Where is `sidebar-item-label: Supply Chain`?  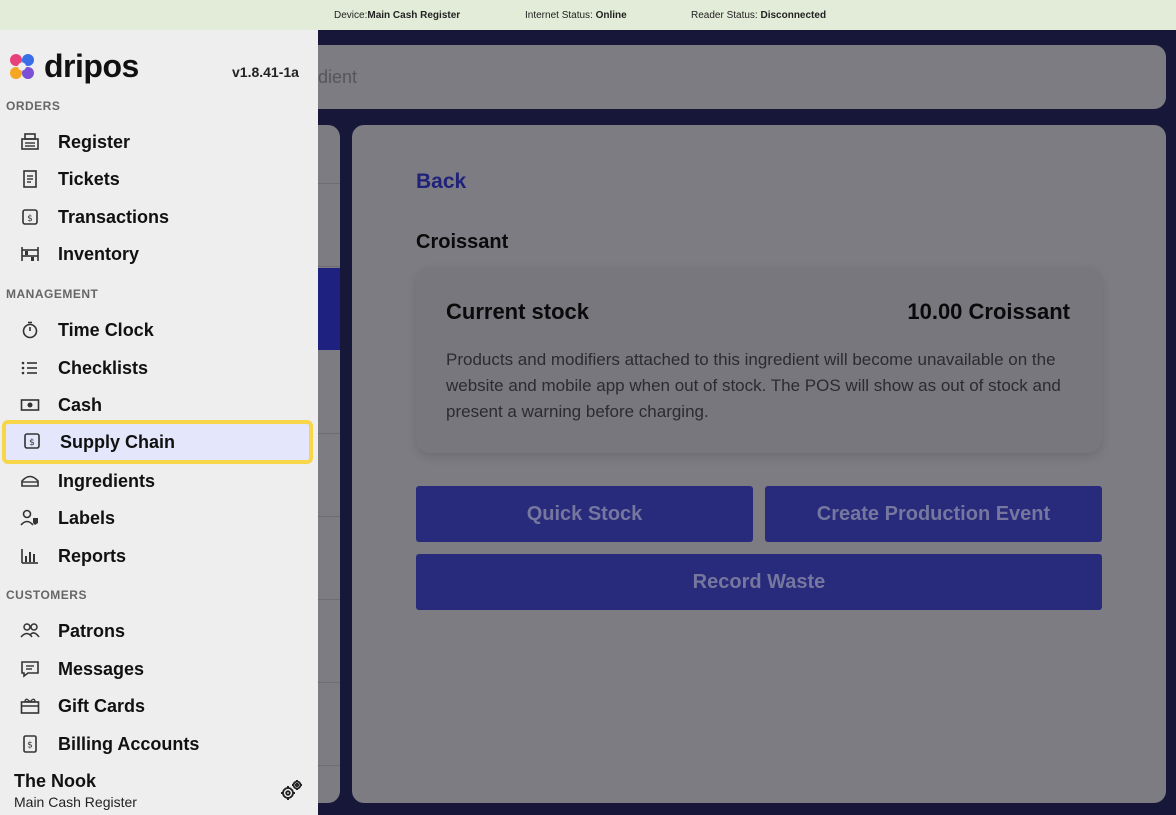
sidebar-item-label: Supply Chain is located at coordinates (118, 442).